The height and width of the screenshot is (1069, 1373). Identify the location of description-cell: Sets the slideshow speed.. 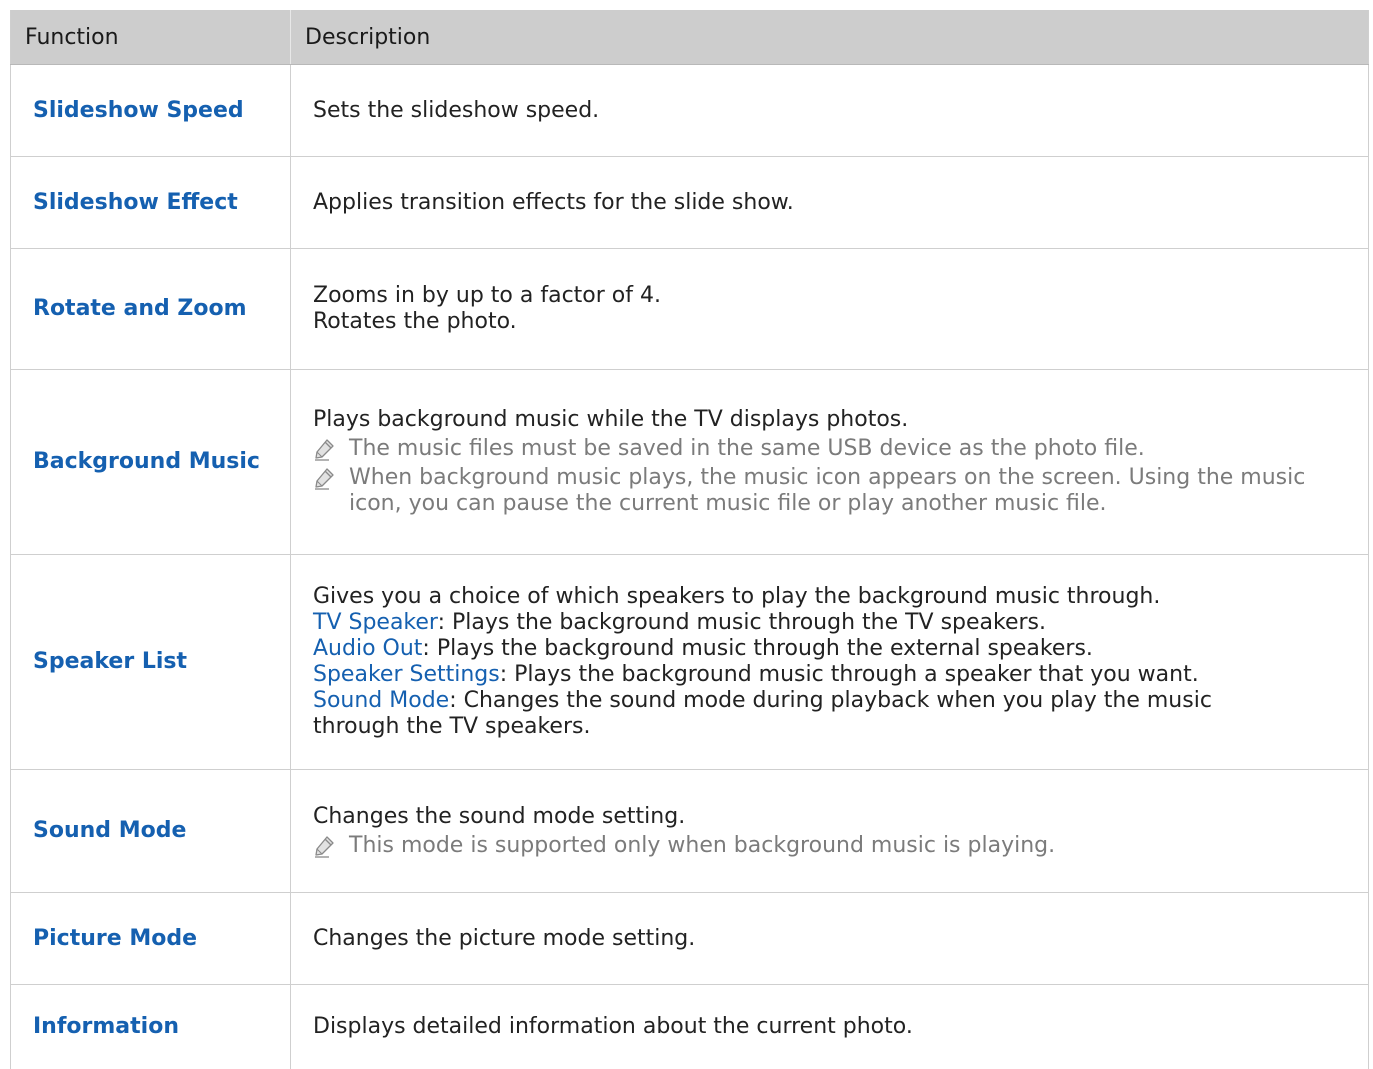
(830, 111).